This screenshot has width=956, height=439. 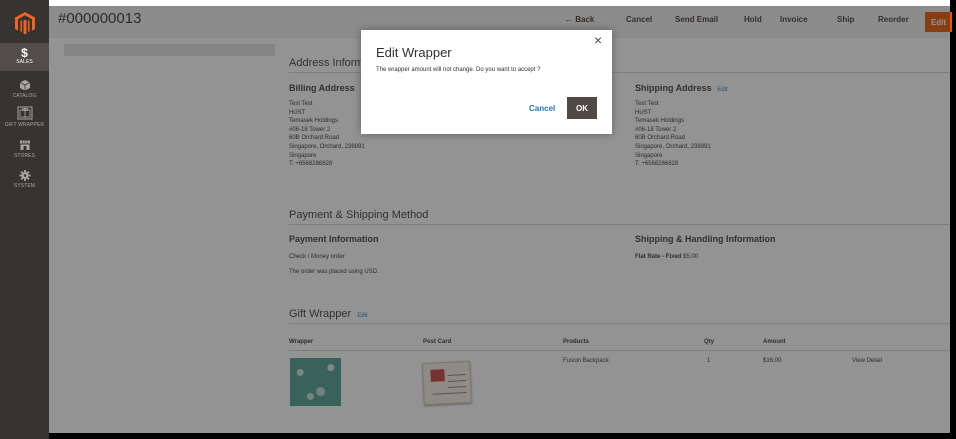 What do you see at coordinates (542, 108) in the screenshot?
I see `modal-cancel-button: Cancel` at bounding box center [542, 108].